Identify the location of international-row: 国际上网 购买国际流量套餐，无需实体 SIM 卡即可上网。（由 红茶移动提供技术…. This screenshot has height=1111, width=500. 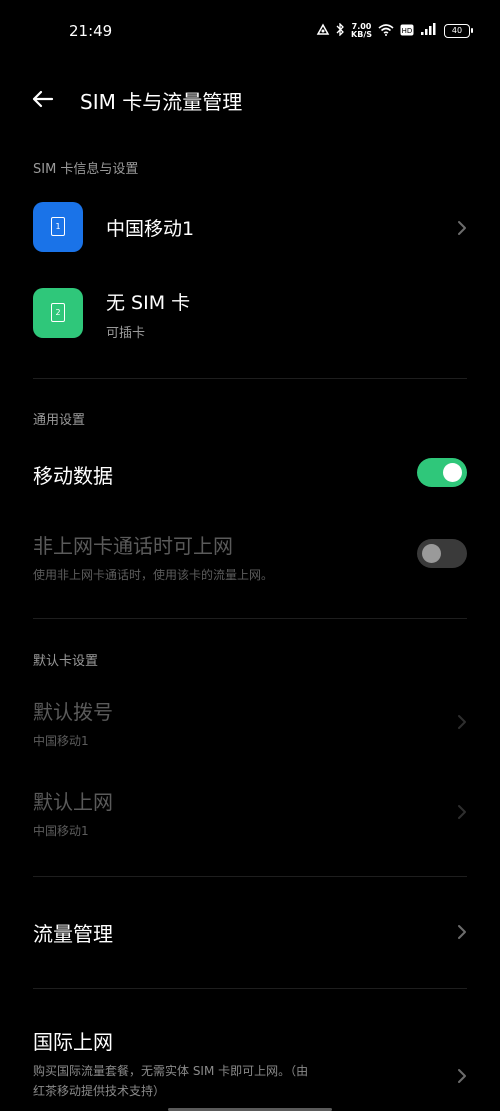
(250, 1066).